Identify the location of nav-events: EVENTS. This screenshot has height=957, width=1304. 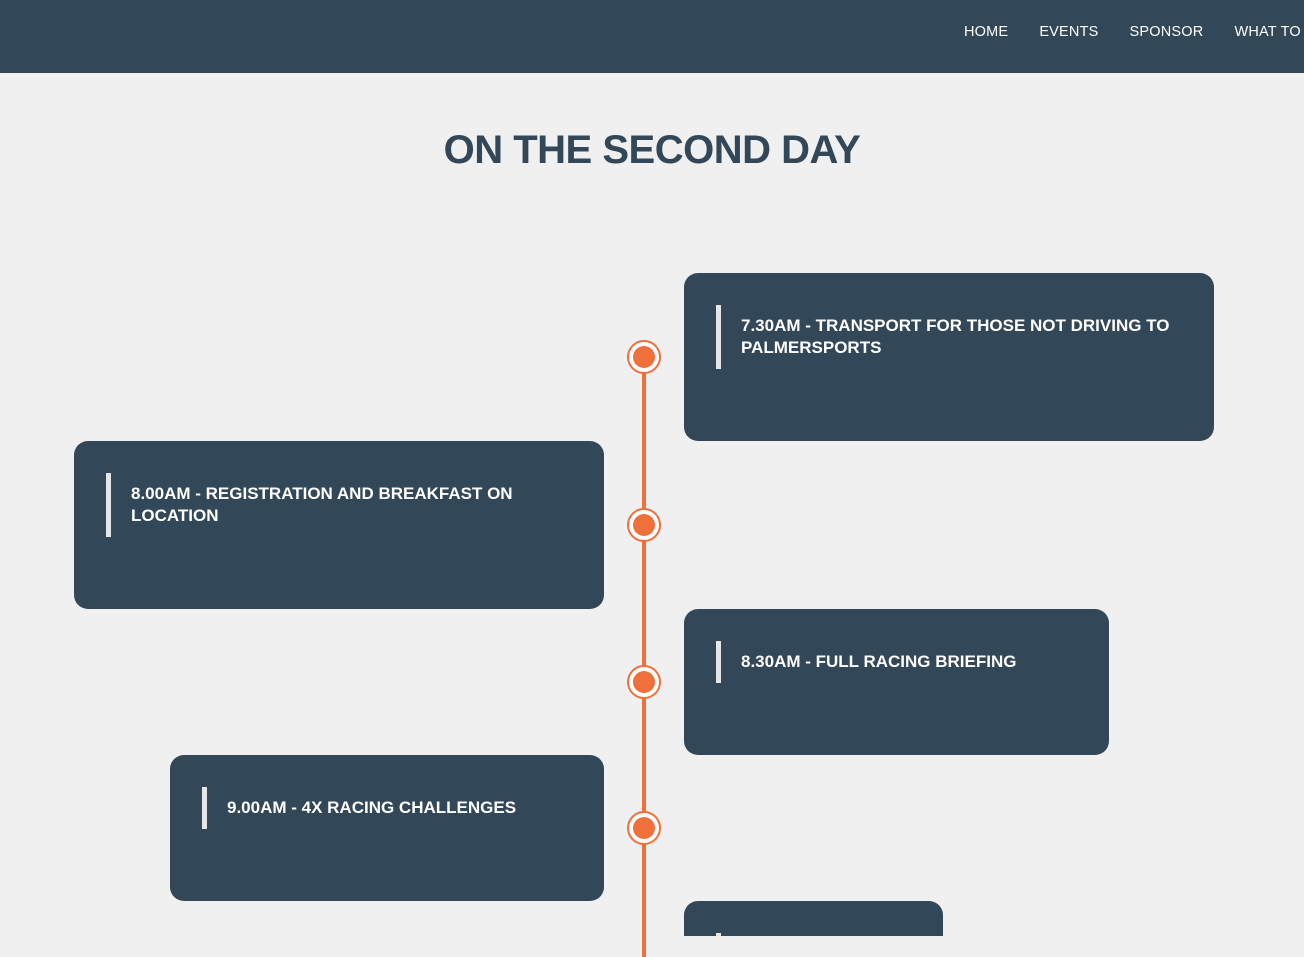
(1068, 34).